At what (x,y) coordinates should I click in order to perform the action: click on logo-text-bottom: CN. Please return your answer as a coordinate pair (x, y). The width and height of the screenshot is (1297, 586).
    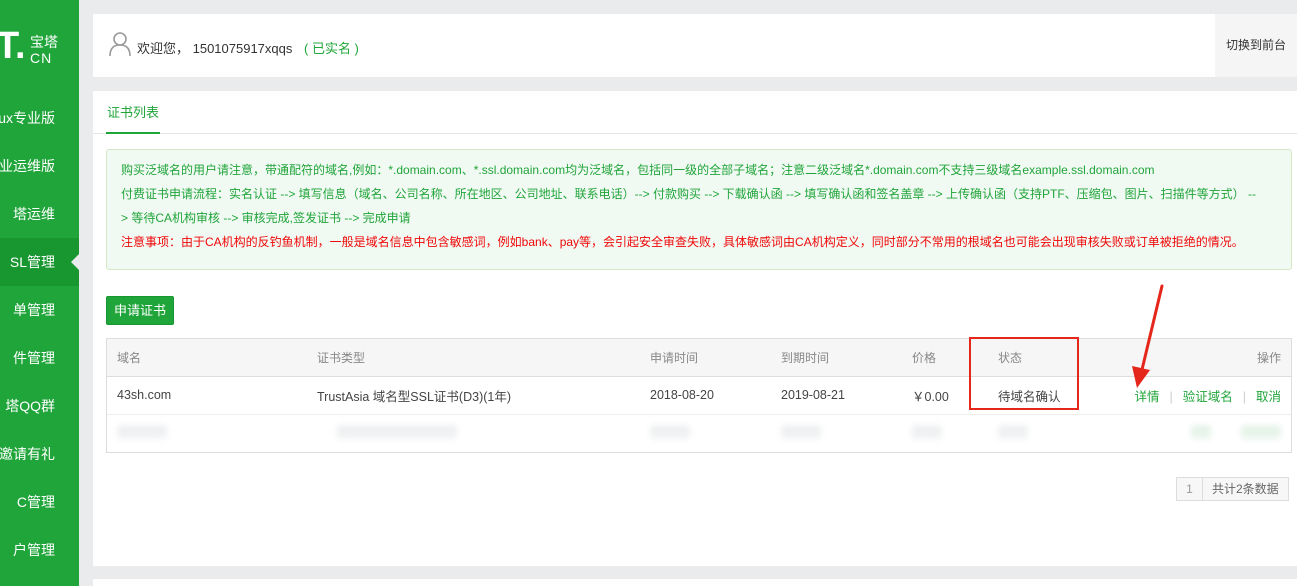
    Looking at the image, I should click on (41, 58).